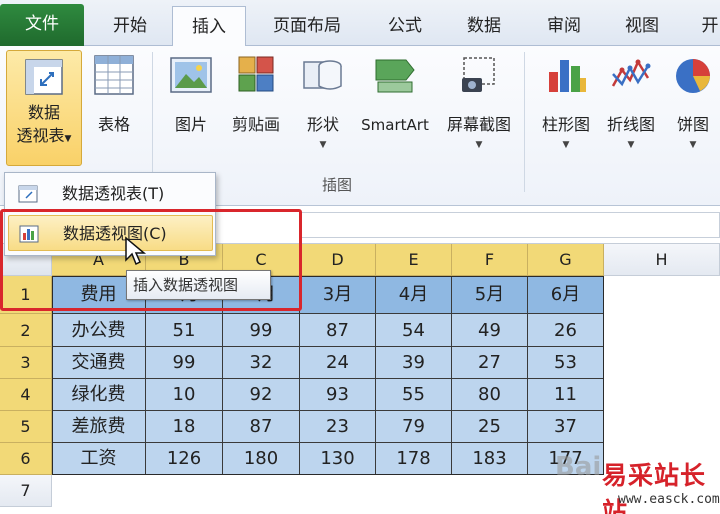  What do you see at coordinates (99, 395) in the screenshot?
I see `table-cell: 绿化费` at bounding box center [99, 395].